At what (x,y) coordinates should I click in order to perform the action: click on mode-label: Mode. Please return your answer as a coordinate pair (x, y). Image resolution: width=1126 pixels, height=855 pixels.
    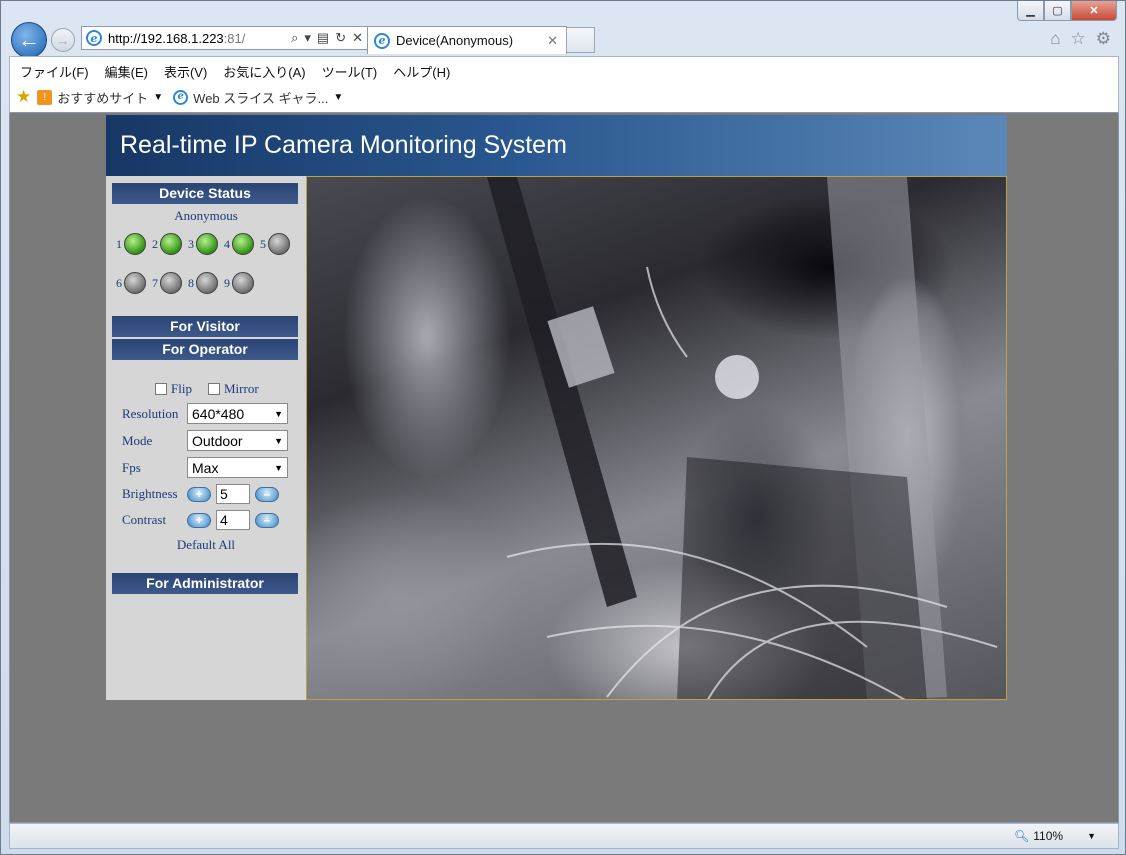
    Looking at the image, I should click on (137, 440).